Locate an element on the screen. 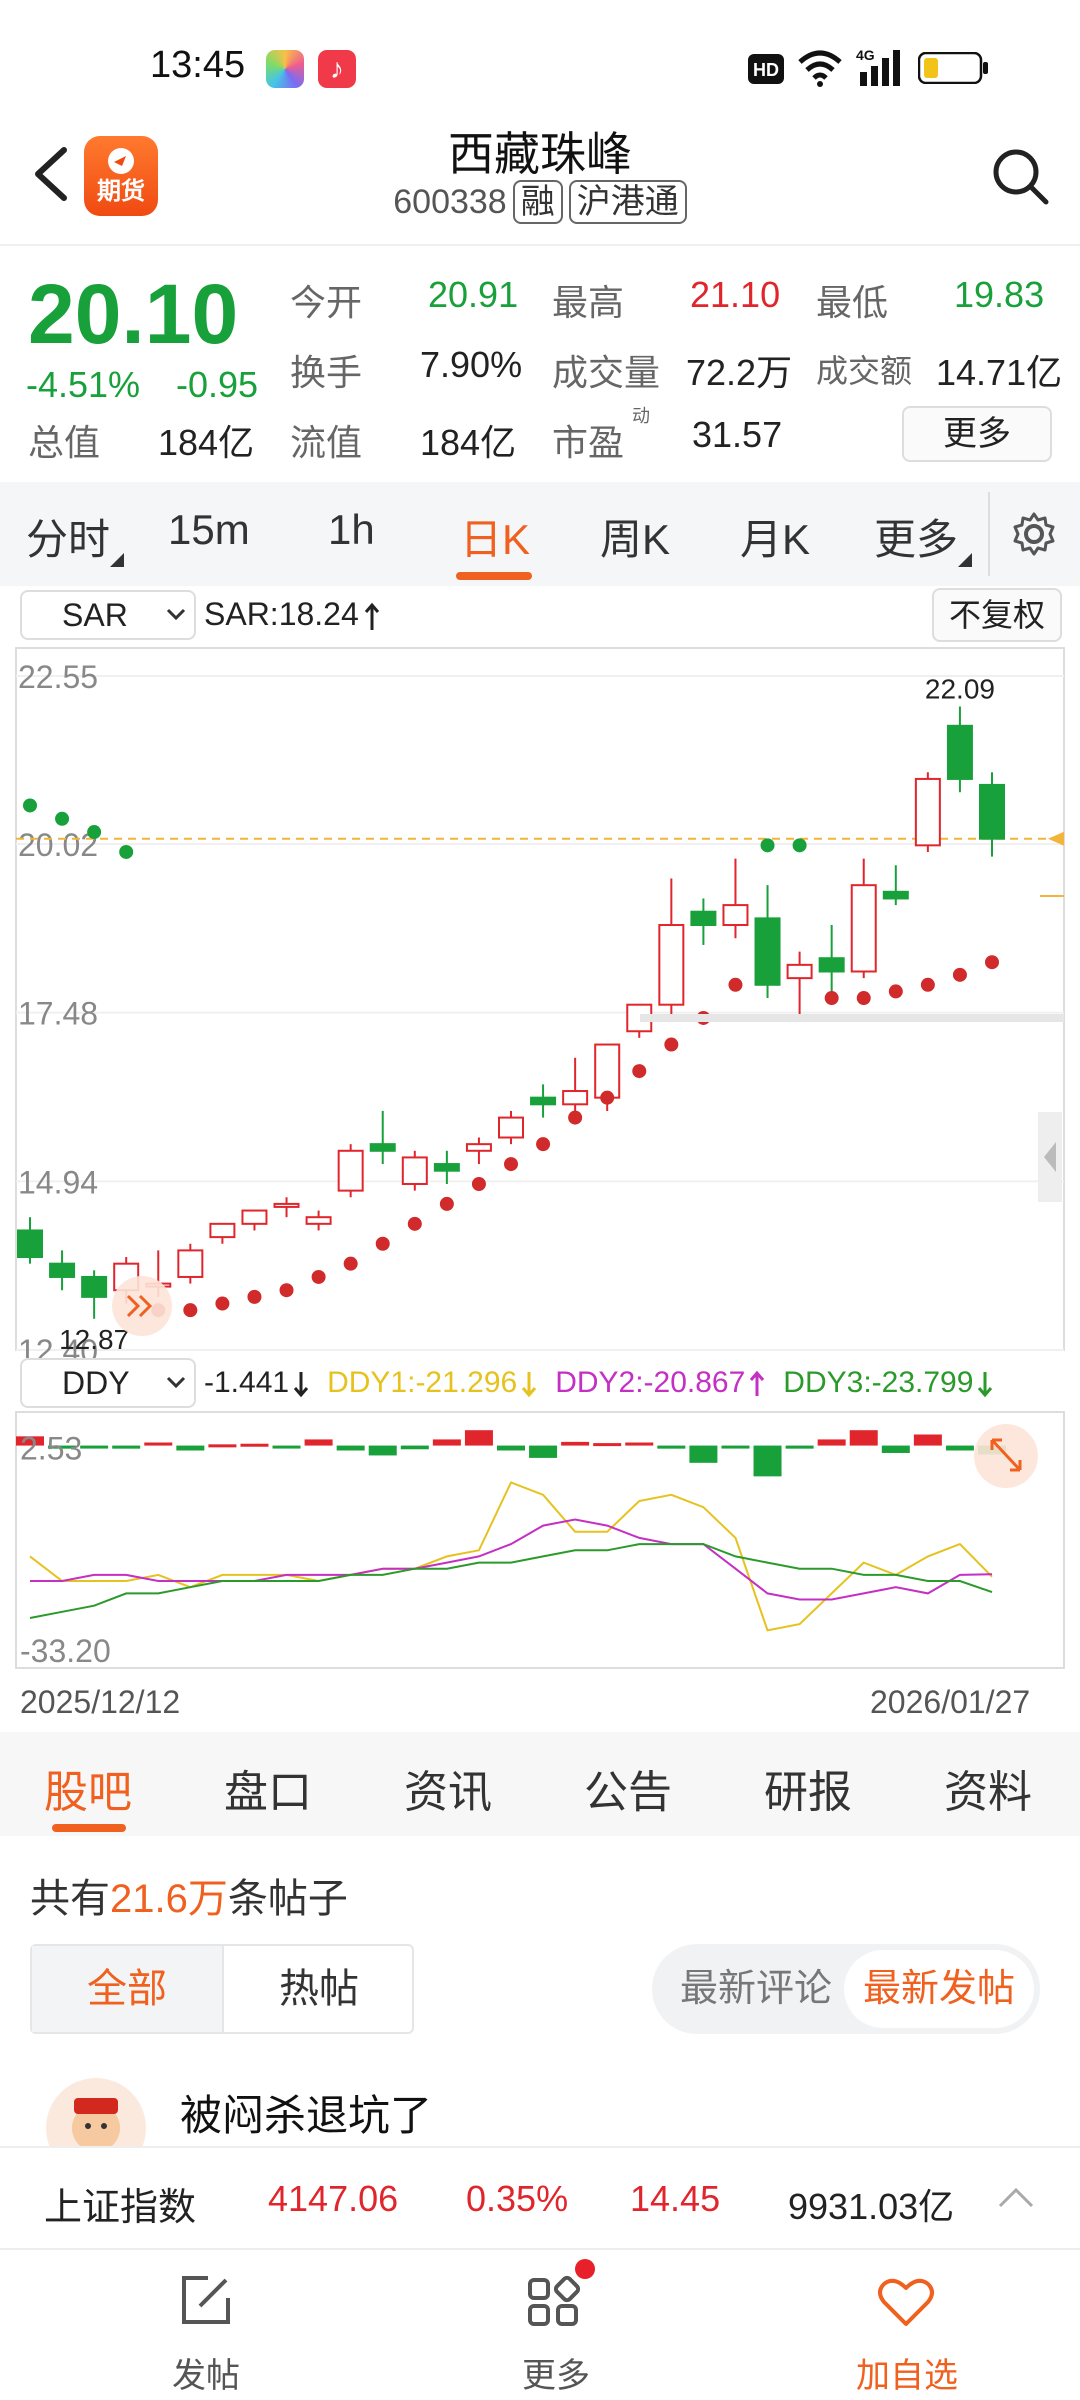  filter-hot-button: 热帖 is located at coordinates (319, 1989).